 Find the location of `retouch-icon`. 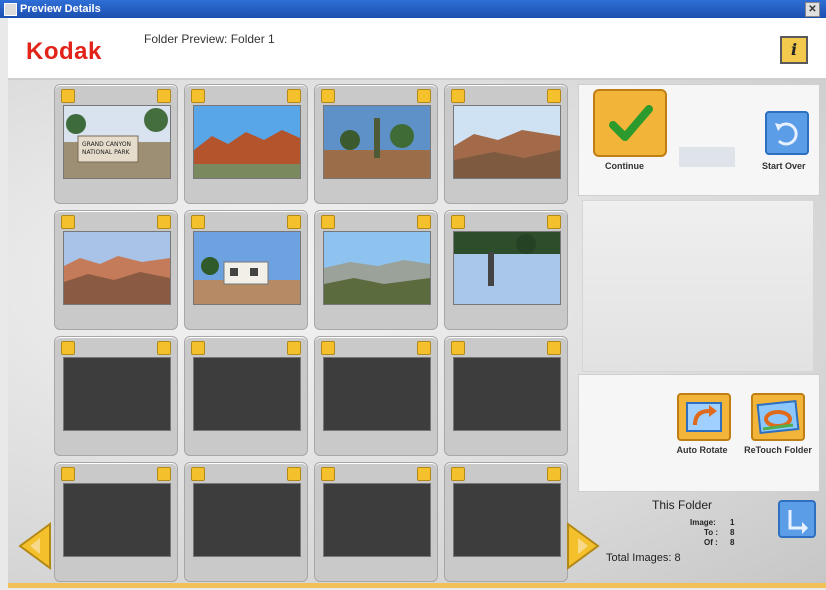

retouch-icon is located at coordinates (778, 417).